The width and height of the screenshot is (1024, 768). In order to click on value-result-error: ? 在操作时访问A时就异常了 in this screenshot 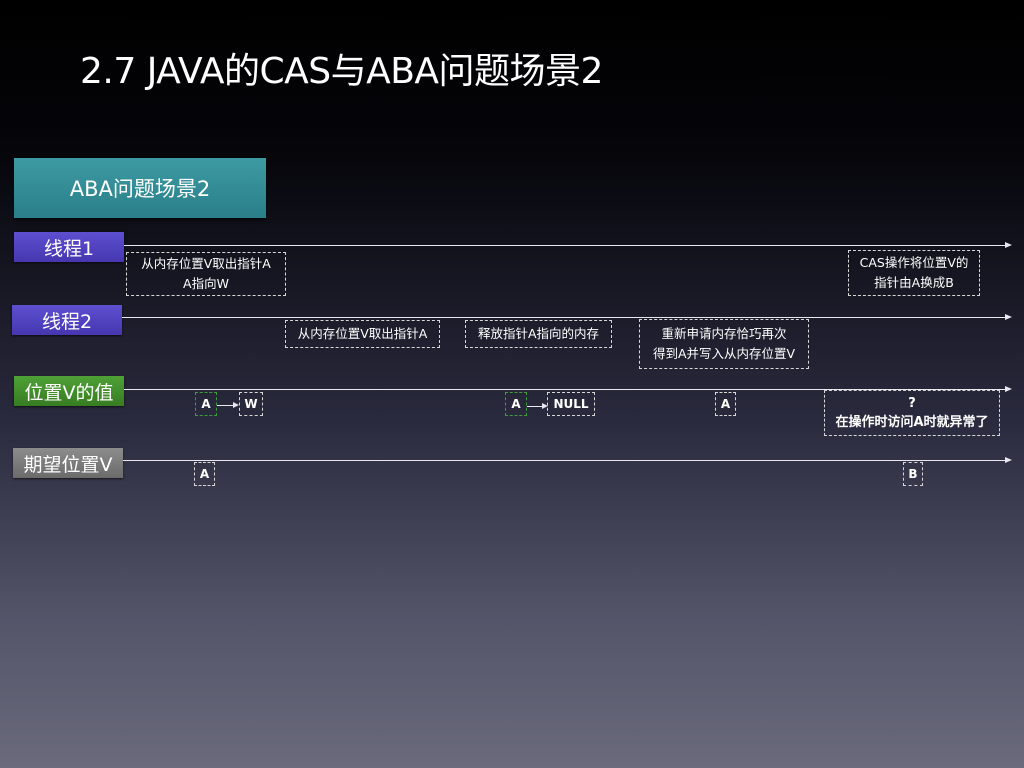, I will do `click(912, 413)`.